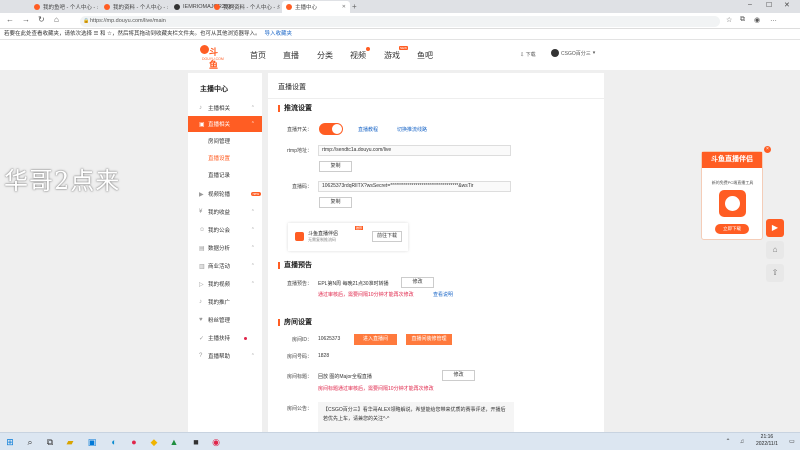 Image resolution: width=800 pixels, height=450 pixels. Describe the element at coordinates (732, 182) in the screenshot. I see `ad-description: 新的免费PC端直播工具` at that location.